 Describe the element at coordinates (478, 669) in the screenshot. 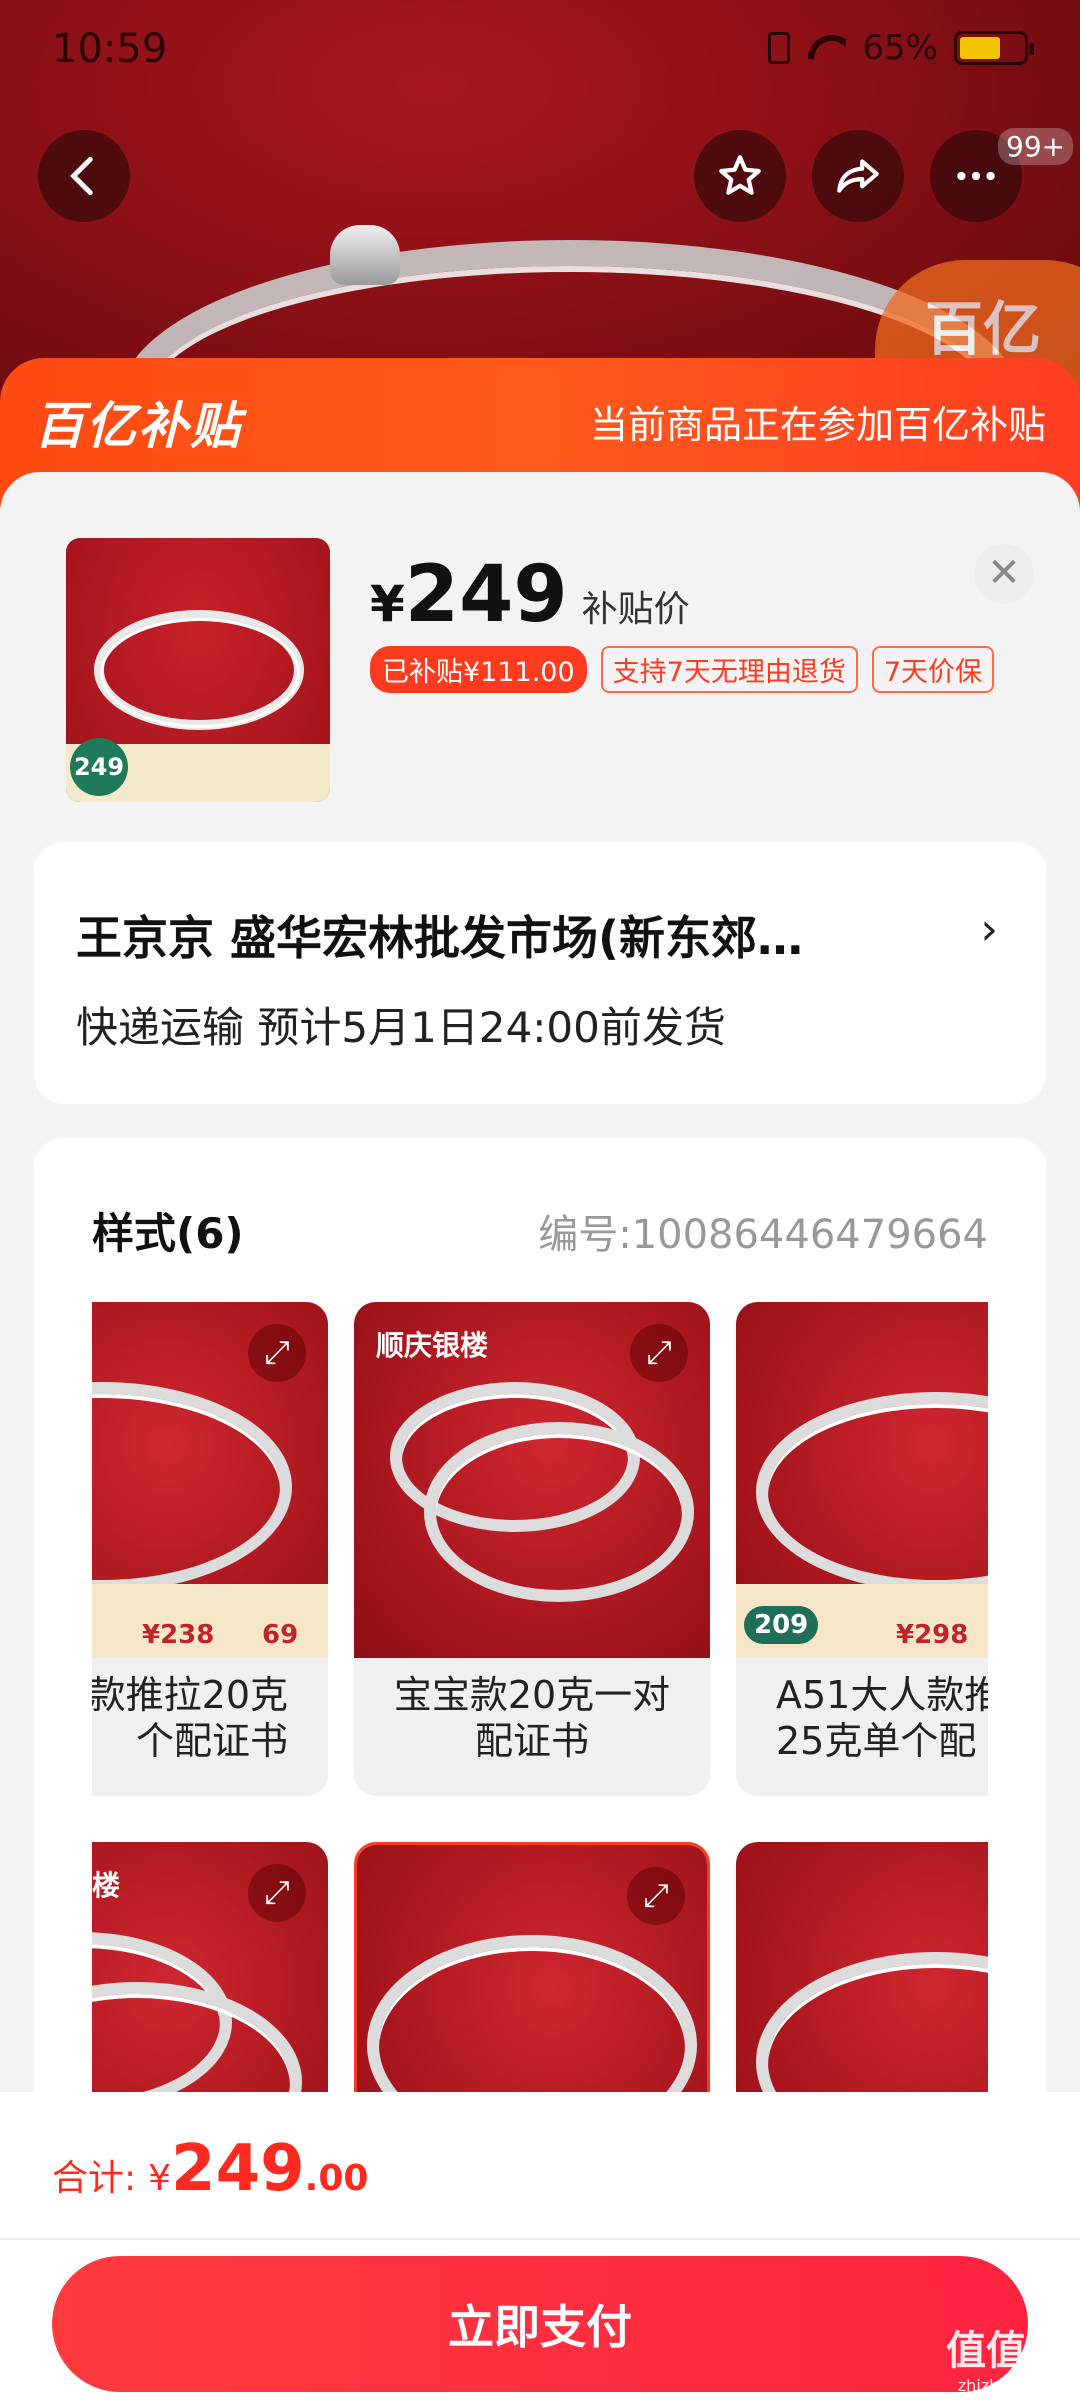

I see `subsidy-amount-tag: 已补贴¥111.00` at that location.